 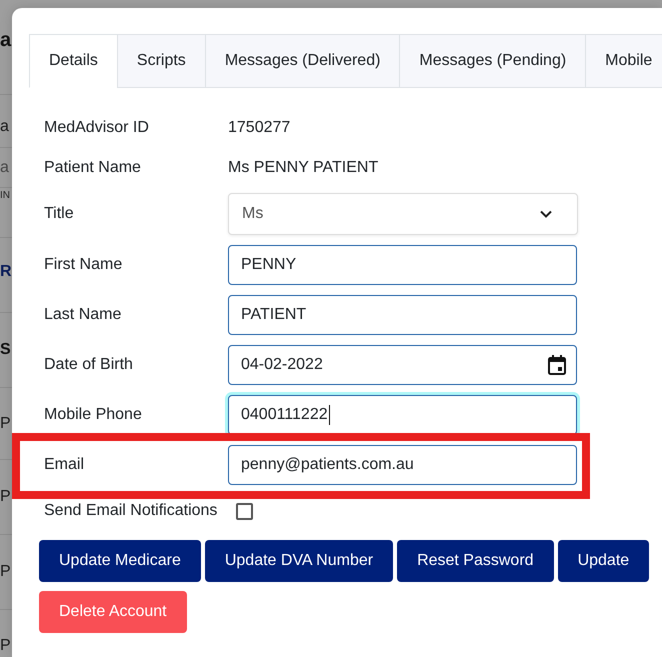 I want to click on calendar-icon, so click(x=557, y=365).